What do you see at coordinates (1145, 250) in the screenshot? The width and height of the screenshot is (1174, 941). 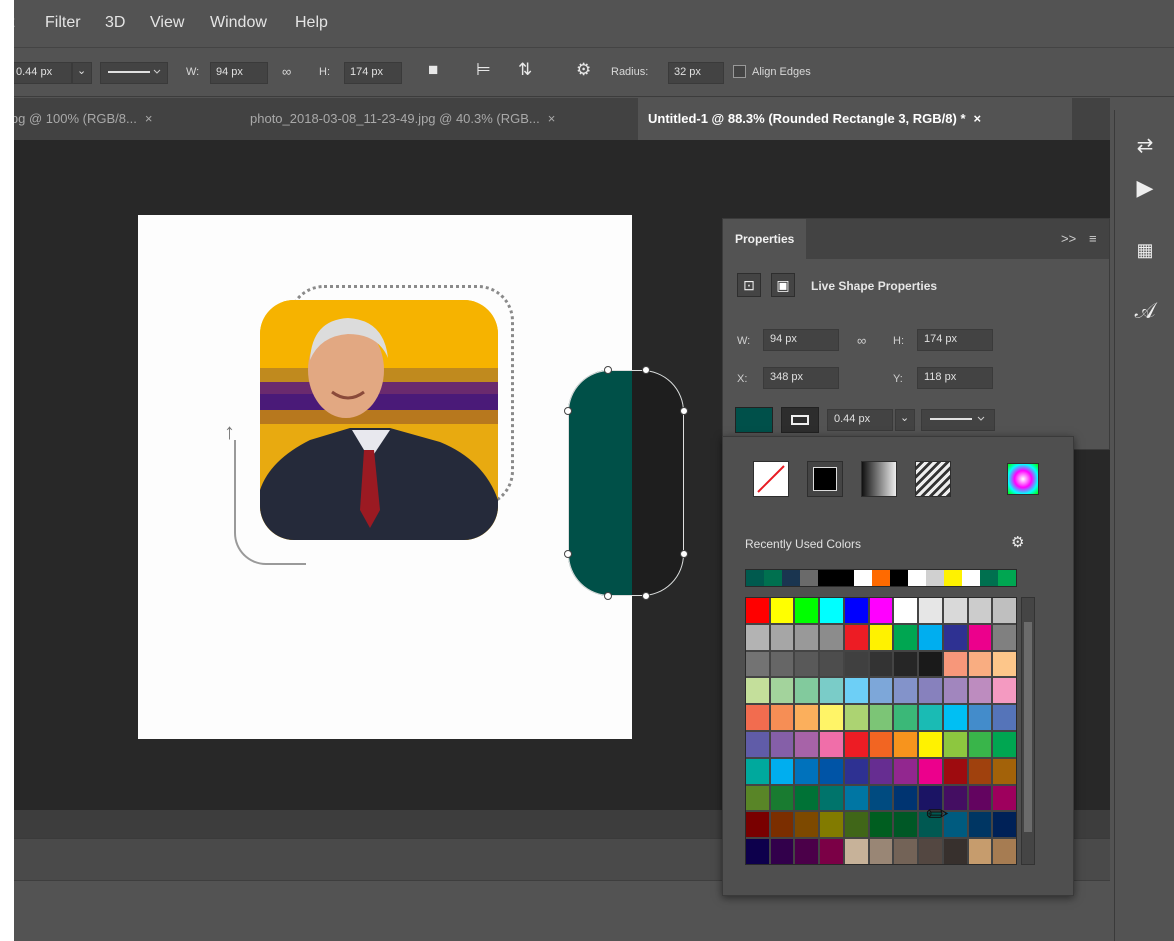 I see `properties-icon: ▦` at bounding box center [1145, 250].